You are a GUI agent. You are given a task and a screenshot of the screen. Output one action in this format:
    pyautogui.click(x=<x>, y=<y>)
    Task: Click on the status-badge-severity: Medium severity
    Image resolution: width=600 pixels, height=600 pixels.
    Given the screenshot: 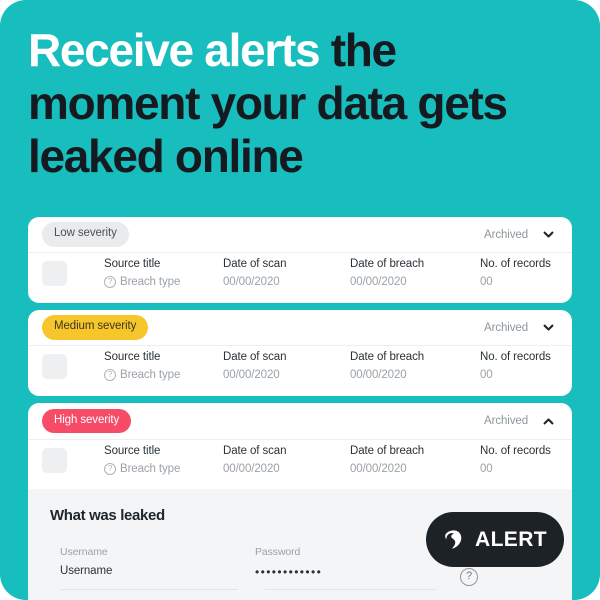 What is the action you would take?
    pyautogui.click(x=95, y=327)
    